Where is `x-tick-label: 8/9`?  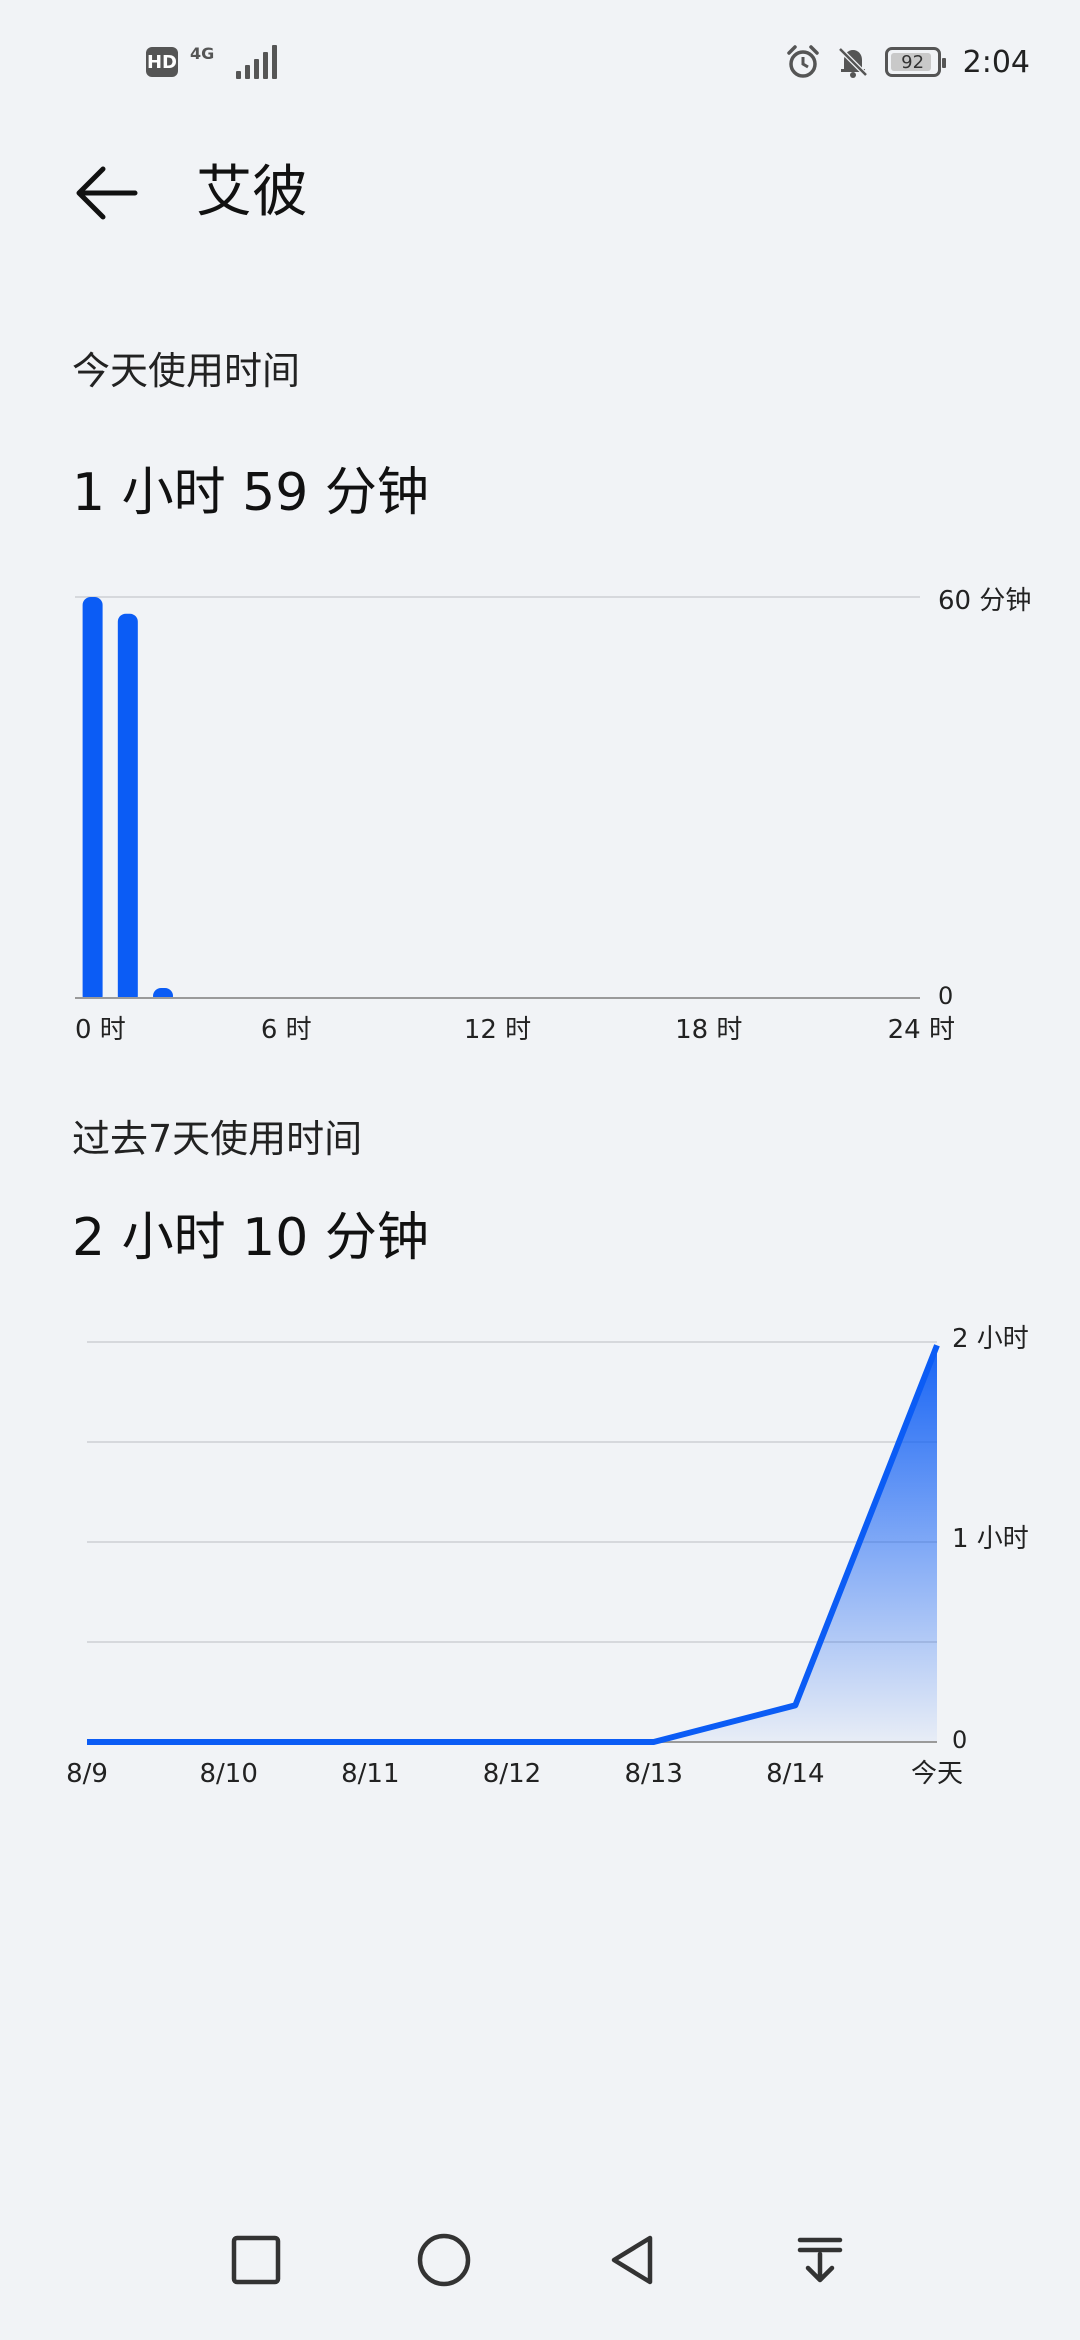 x-tick-label: 8/9 is located at coordinates (87, 1774).